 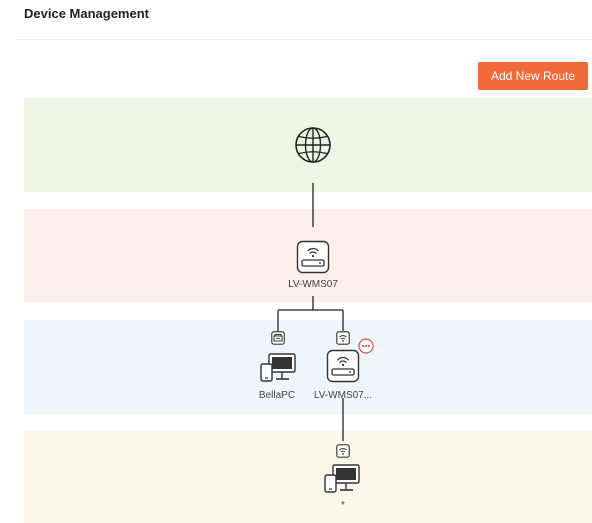 What do you see at coordinates (277, 395) in the screenshot?
I see `wired-client-label: BellaPC` at bounding box center [277, 395].